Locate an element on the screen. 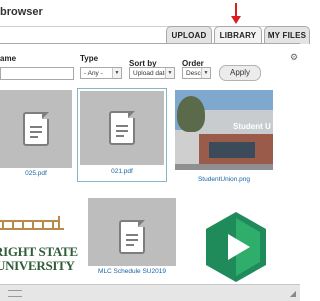 The image size is (320, 301). order-value: Desc is located at coordinates (193, 73).